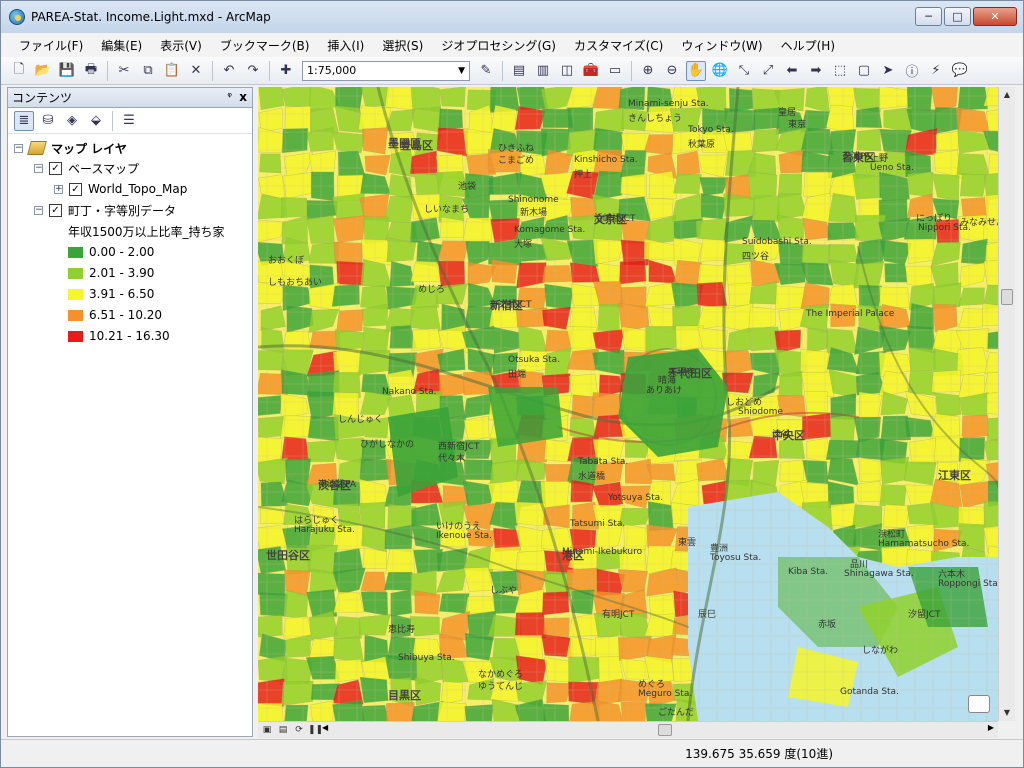  What do you see at coordinates (24, 120) in the screenshot?
I see `list-by-drawing-order-icon: ≣` at bounding box center [24, 120].